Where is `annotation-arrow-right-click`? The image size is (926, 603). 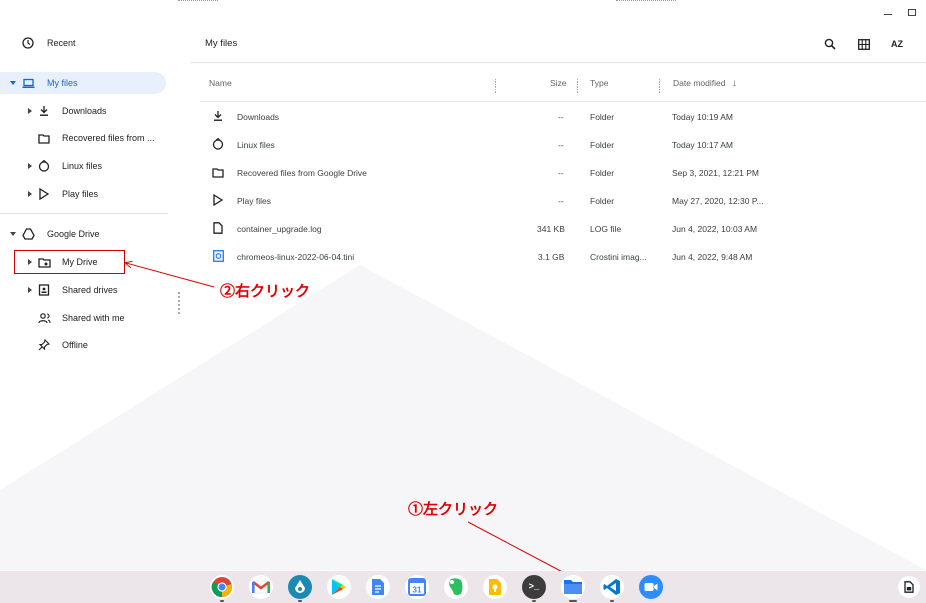 annotation-arrow-right-click is located at coordinates (170, 275).